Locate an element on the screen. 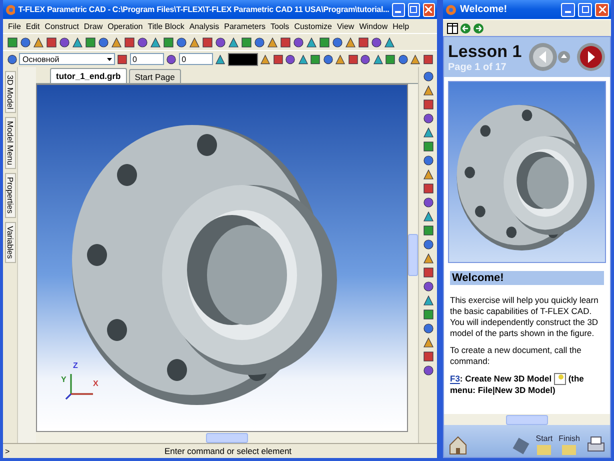  menu-item: Customize is located at coordinates (313, 26).